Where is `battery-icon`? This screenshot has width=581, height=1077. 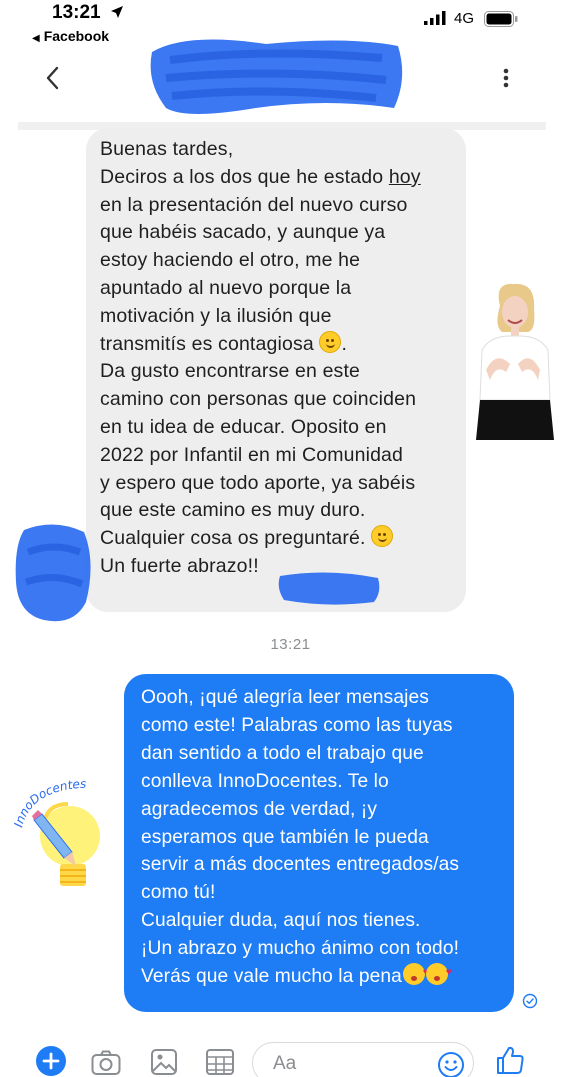 battery-icon is located at coordinates (501, 19).